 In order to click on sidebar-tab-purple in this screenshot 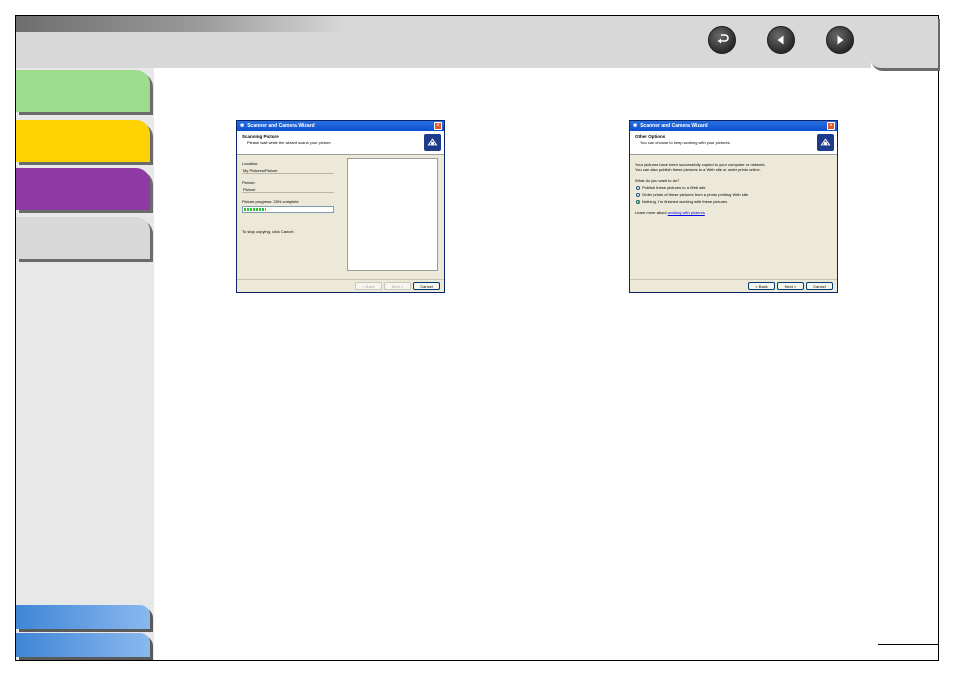, I will do `click(83, 189)`.